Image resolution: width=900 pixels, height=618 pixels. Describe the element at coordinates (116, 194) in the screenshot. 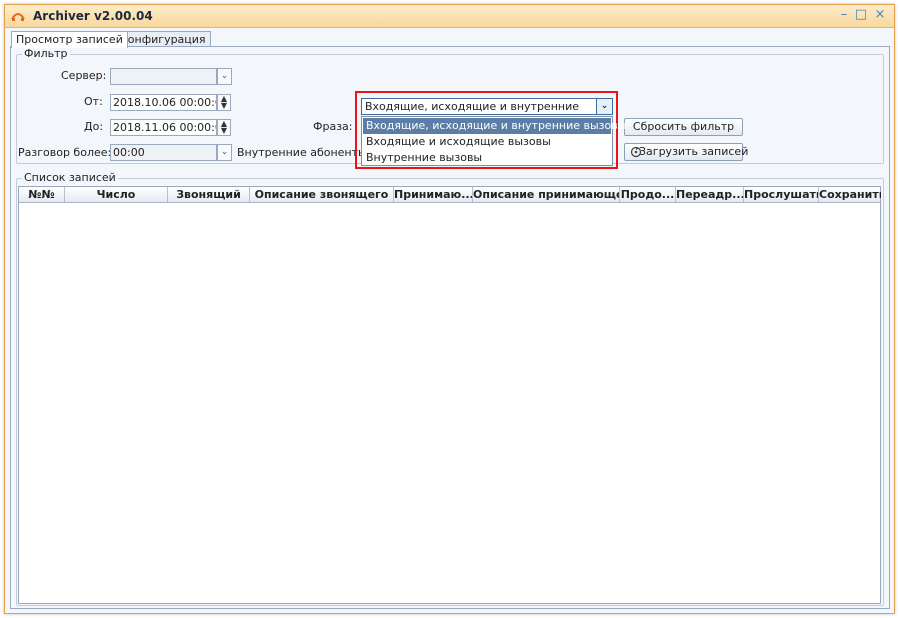

I see `column-header-date: Число` at that location.